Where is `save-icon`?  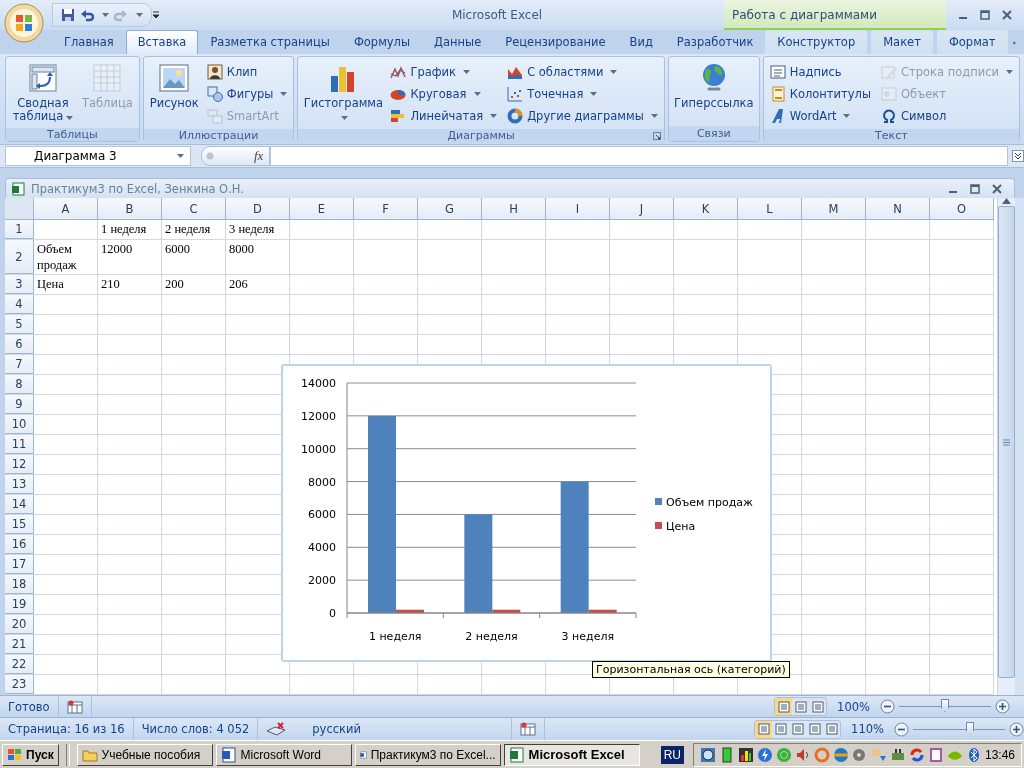 save-icon is located at coordinates (68, 15).